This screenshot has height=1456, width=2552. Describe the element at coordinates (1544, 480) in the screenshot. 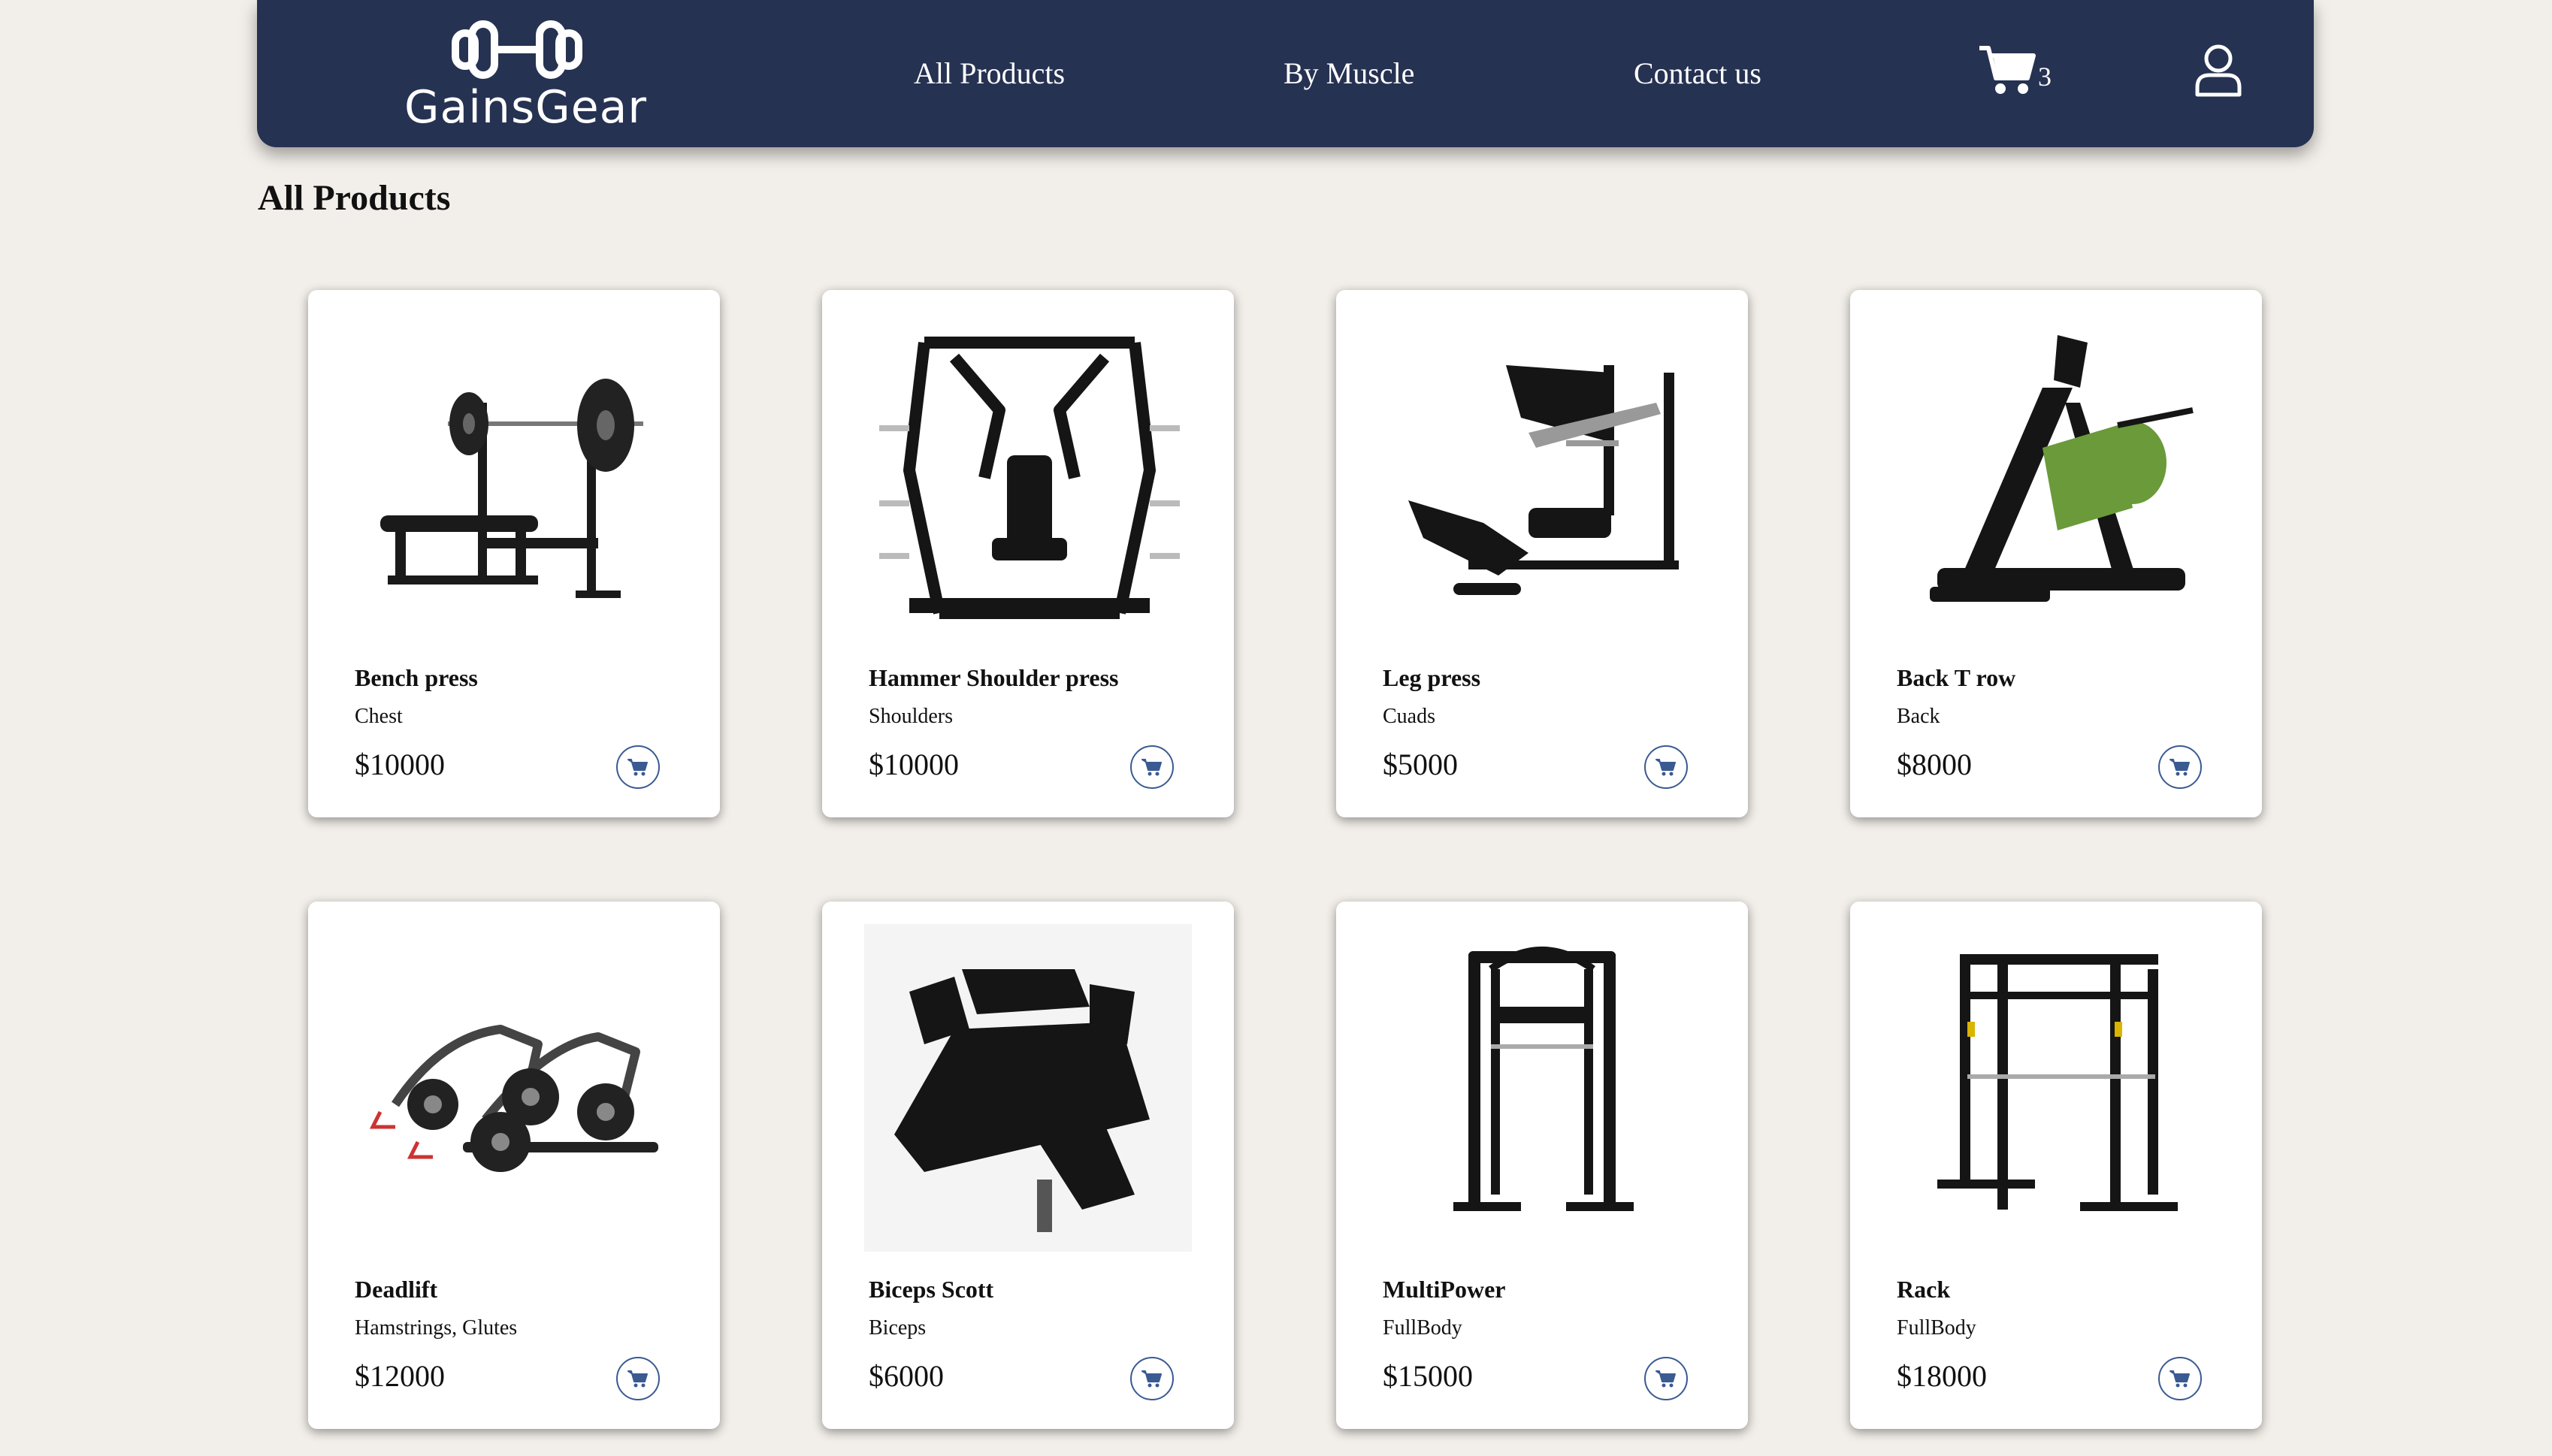

I see `leg-press-image` at that location.